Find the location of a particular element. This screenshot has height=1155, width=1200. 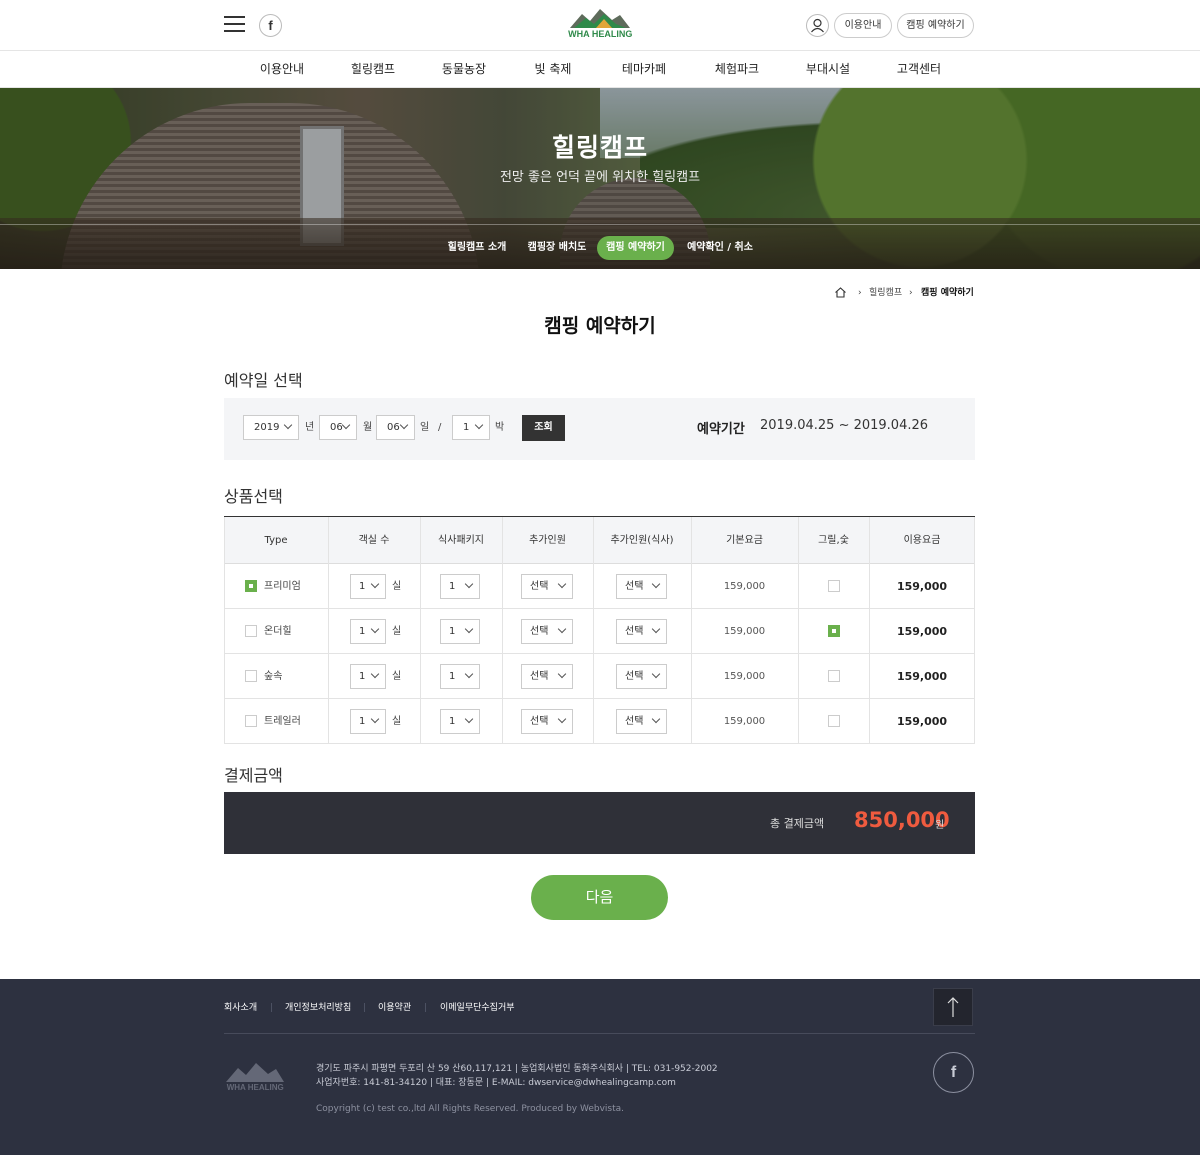

breadcrumb-current: 캠핑 예약하기 is located at coordinates (947, 293).